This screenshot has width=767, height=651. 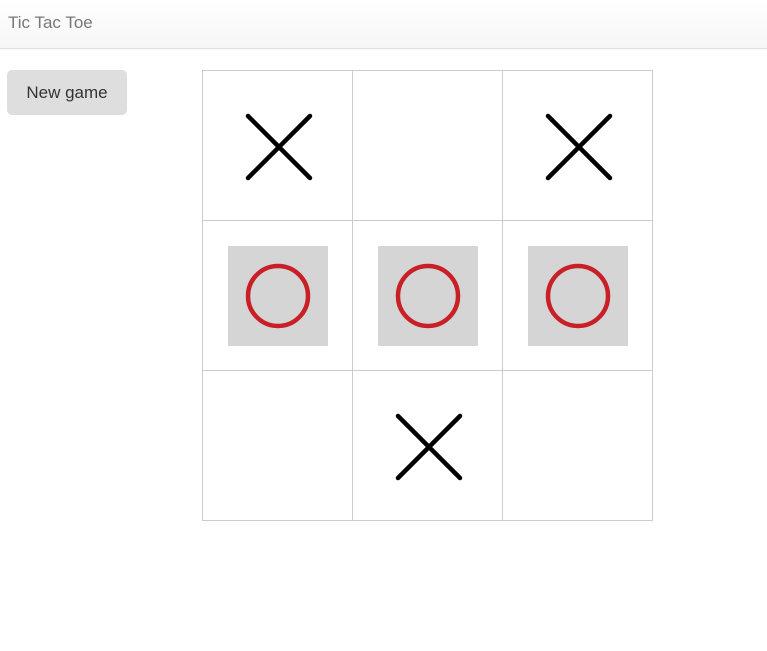 What do you see at coordinates (67, 92) in the screenshot?
I see `new-game-button: New game` at bounding box center [67, 92].